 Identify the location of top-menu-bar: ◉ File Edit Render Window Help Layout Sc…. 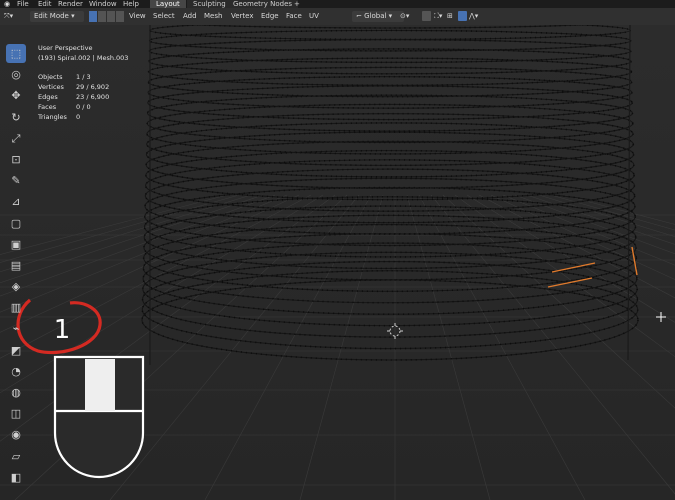
(337, 4).